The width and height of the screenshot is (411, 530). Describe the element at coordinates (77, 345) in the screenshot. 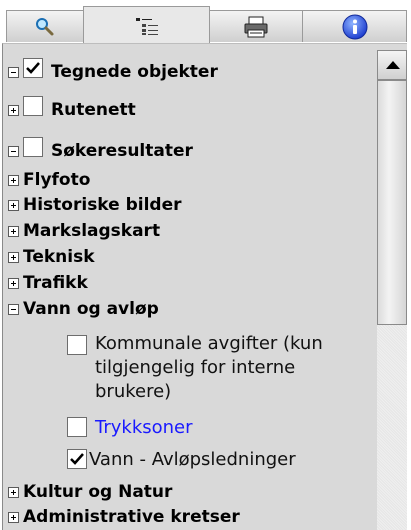

I see `checkbox-kommunale-avgifter` at that location.